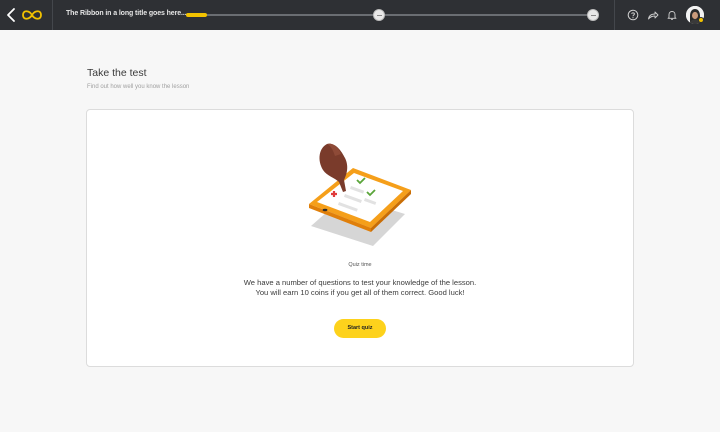  What do you see at coordinates (391, 15) in the screenshot?
I see `lesson-progress-track` at bounding box center [391, 15].